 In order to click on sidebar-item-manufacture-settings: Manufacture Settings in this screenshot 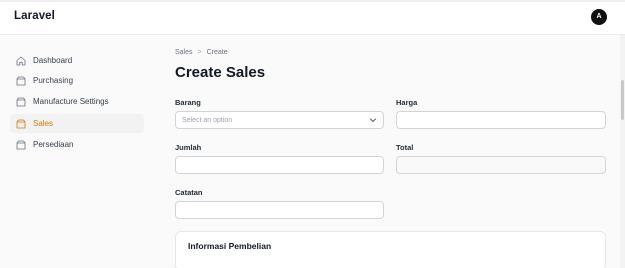, I will do `click(77, 101)`.